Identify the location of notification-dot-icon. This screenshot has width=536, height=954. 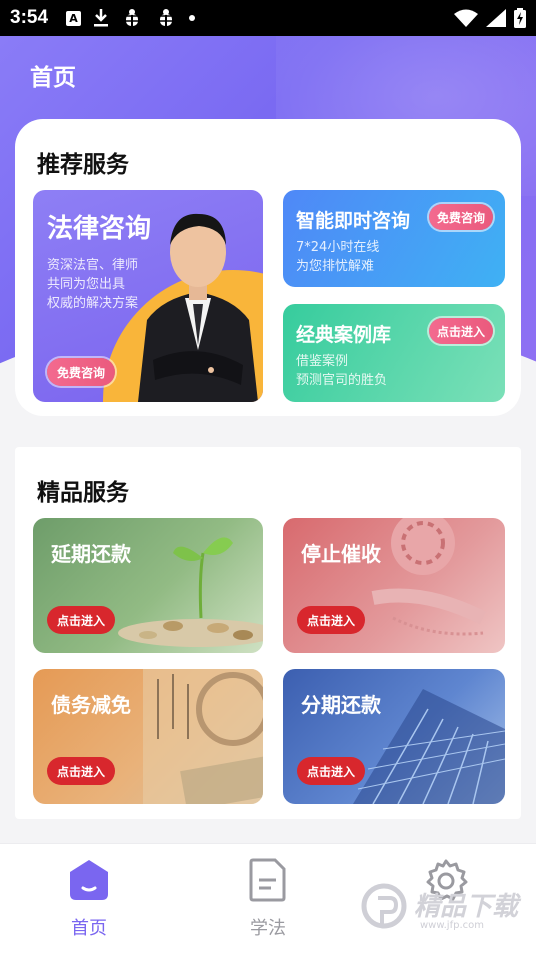
(192, 18).